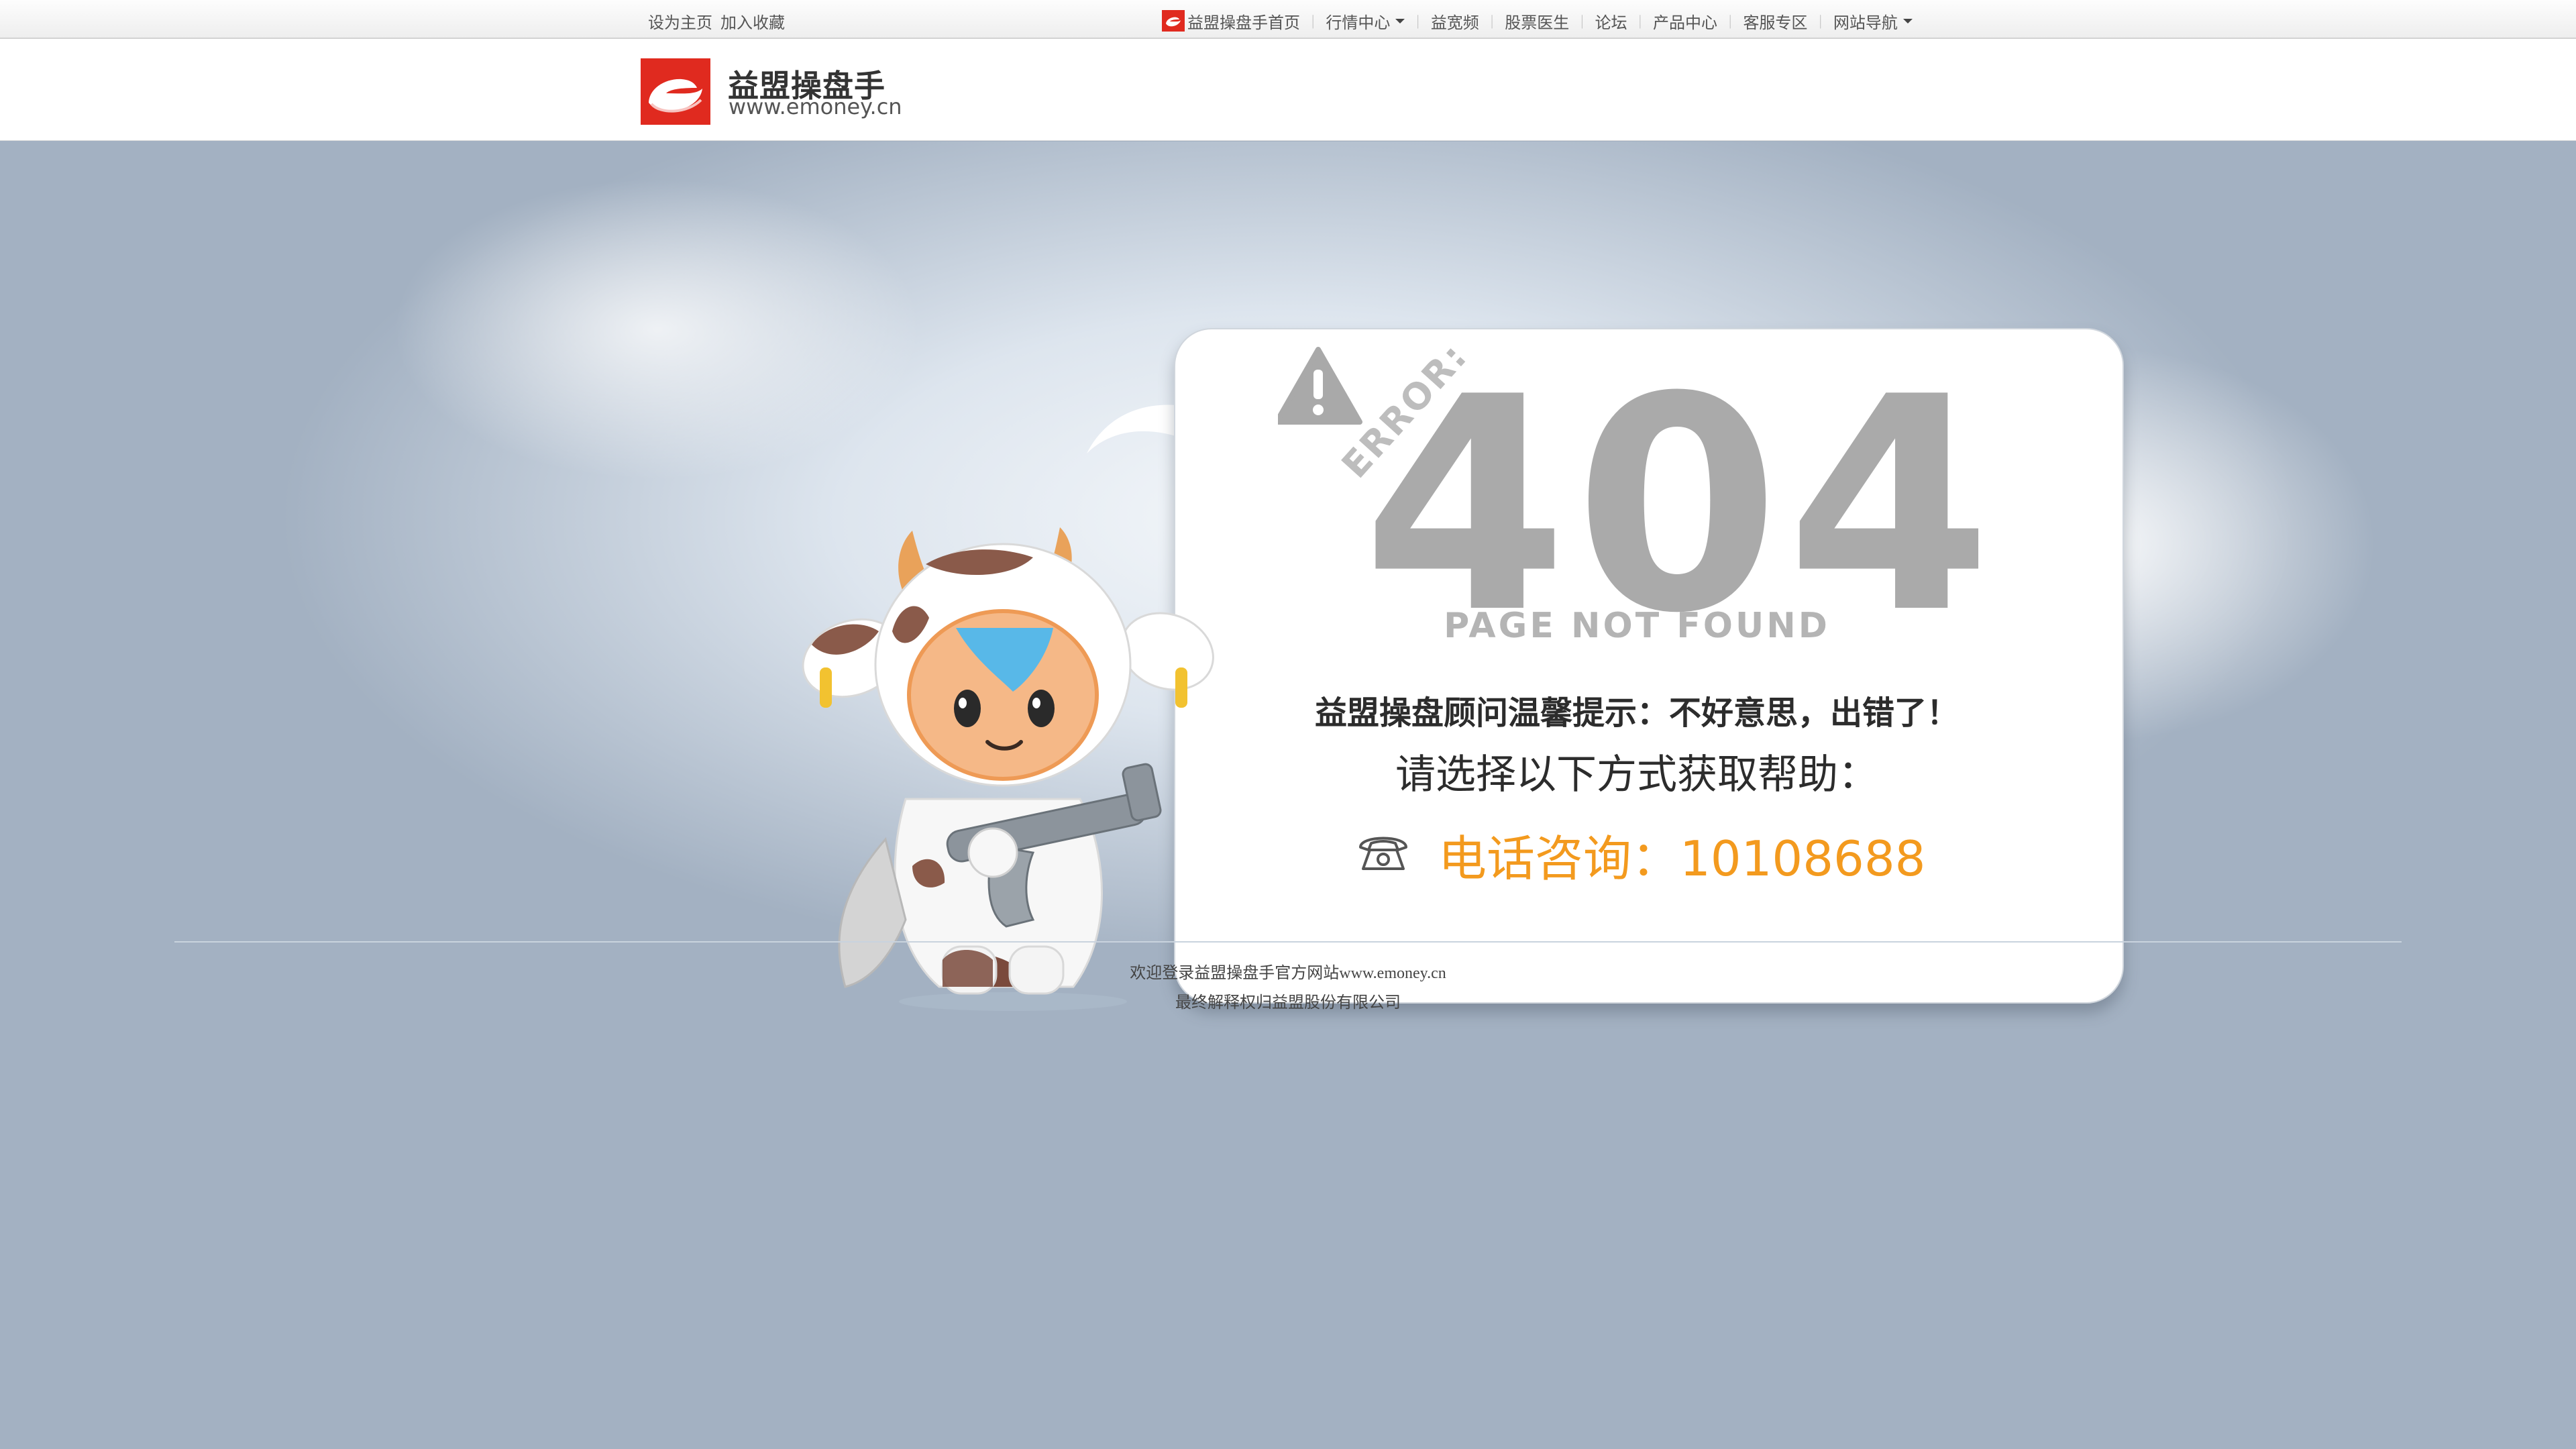 The width and height of the screenshot is (2576, 1449). What do you see at coordinates (1358, 23) in the screenshot?
I see `nav-market-center-label: 行情中心` at bounding box center [1358, 23].